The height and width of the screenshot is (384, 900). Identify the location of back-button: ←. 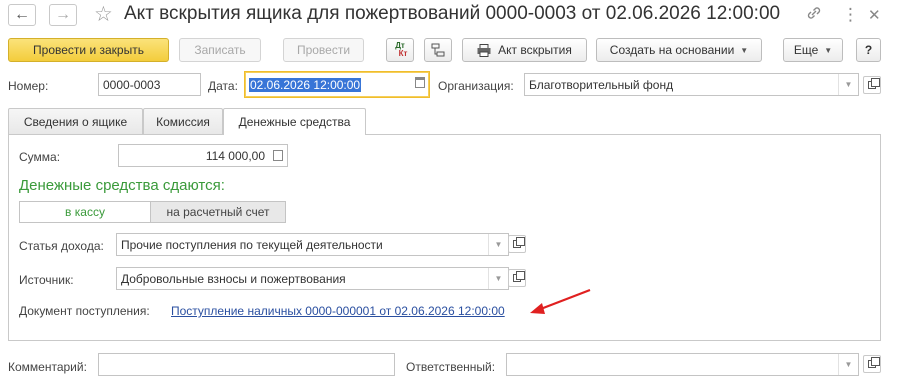
(22, 15).